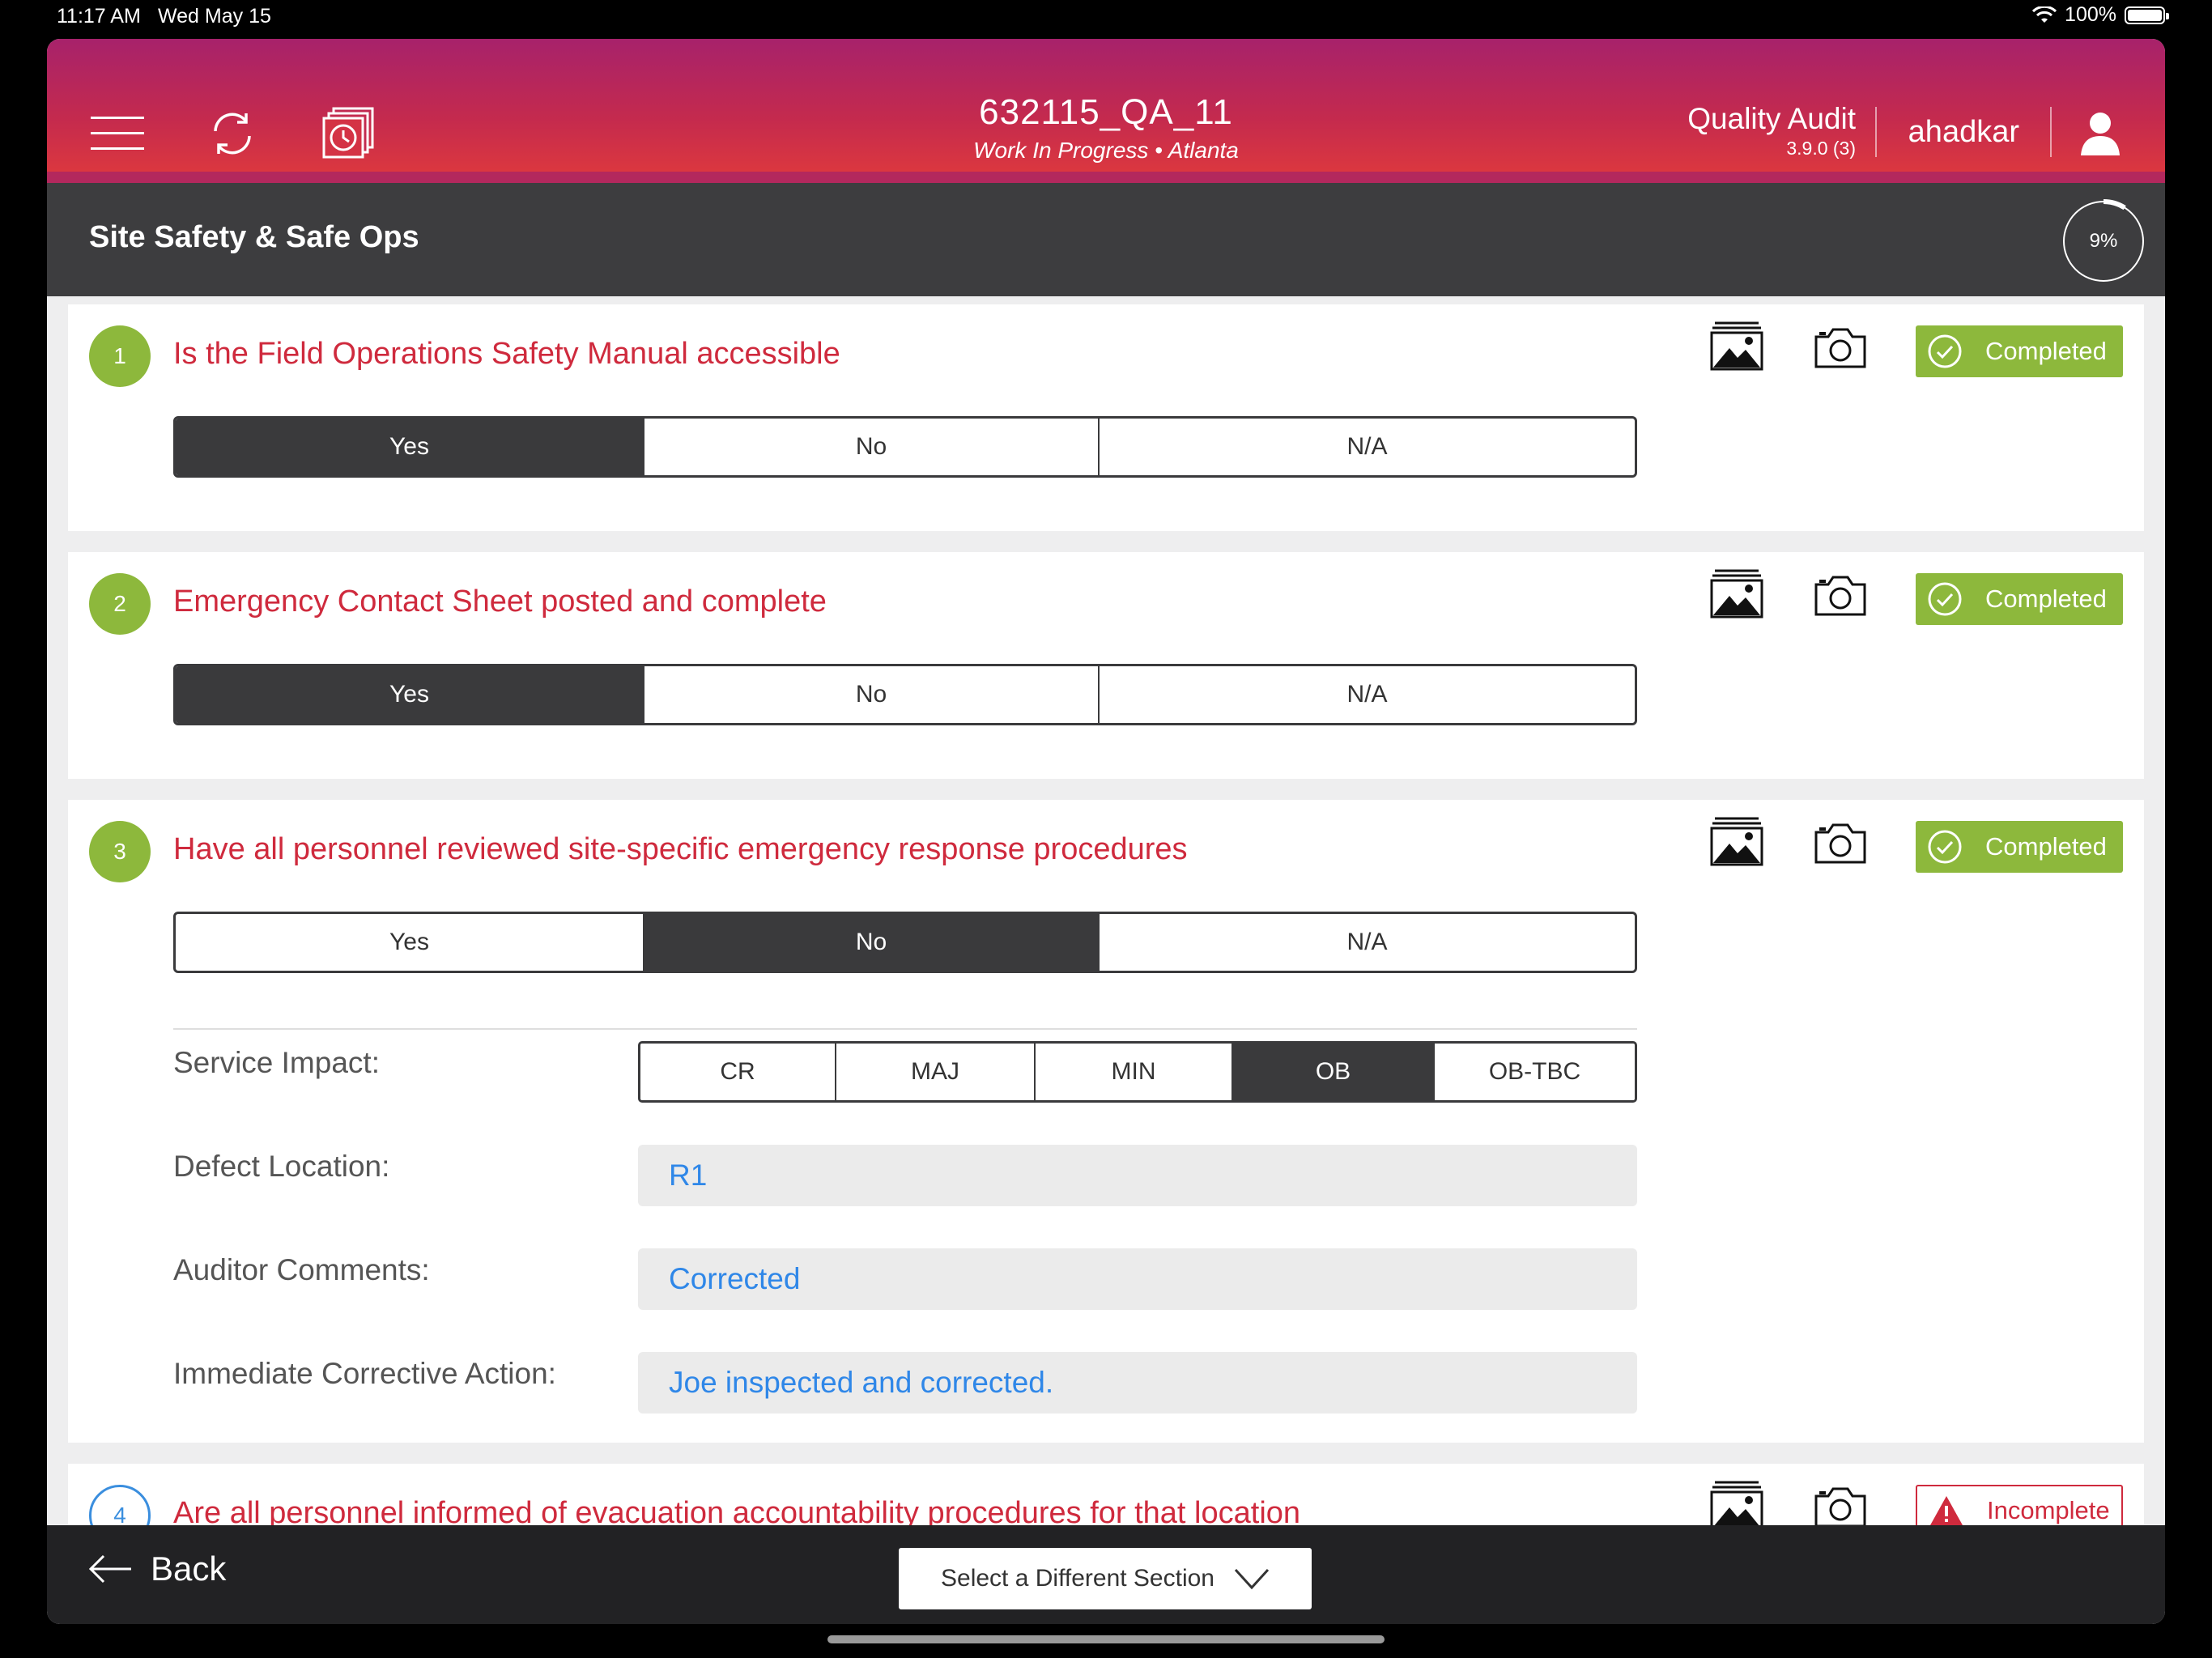  Describe the element at coordinates (1137, 1175) in the screenshot. I see `defect-location-field: R1` at that location.